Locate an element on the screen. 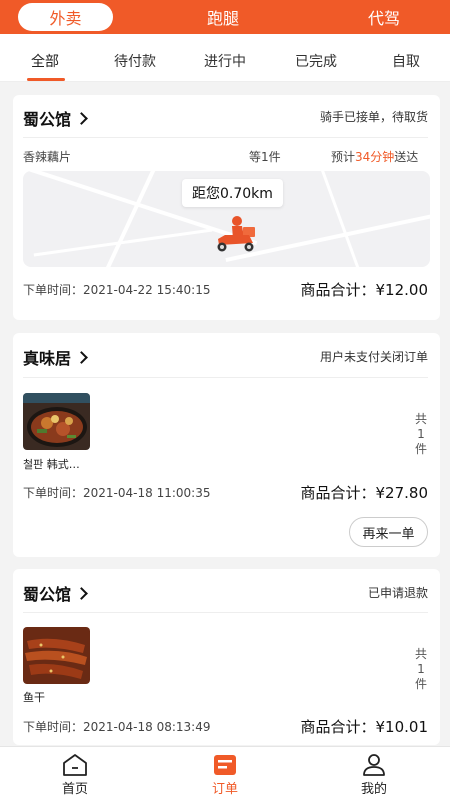  tab-pending-payment: 待付款 is located at coordinates (135, 61).